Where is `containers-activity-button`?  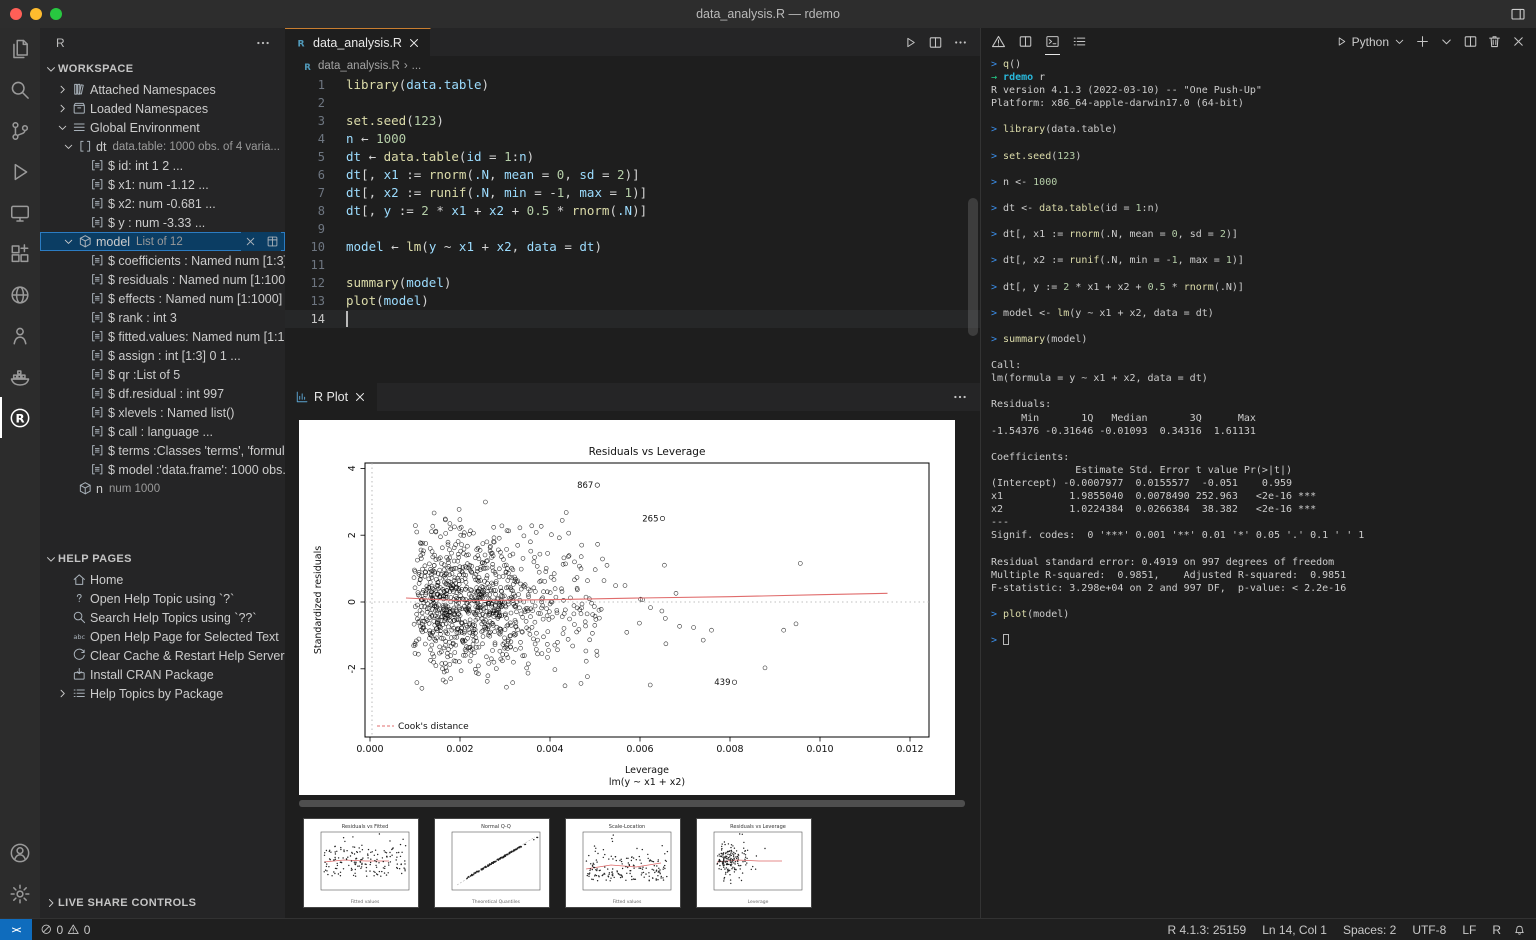
containers-activity-button is located at coordinates (20, 376).